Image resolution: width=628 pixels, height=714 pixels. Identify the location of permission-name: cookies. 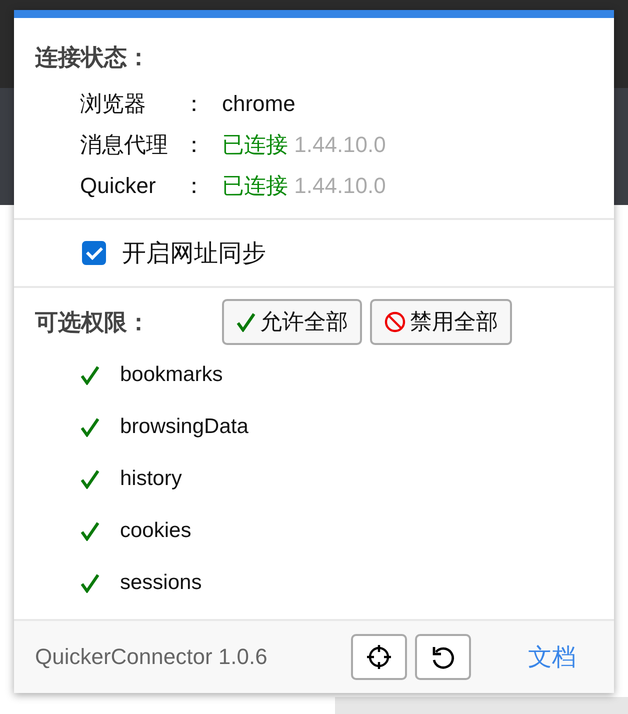
(156, 531).